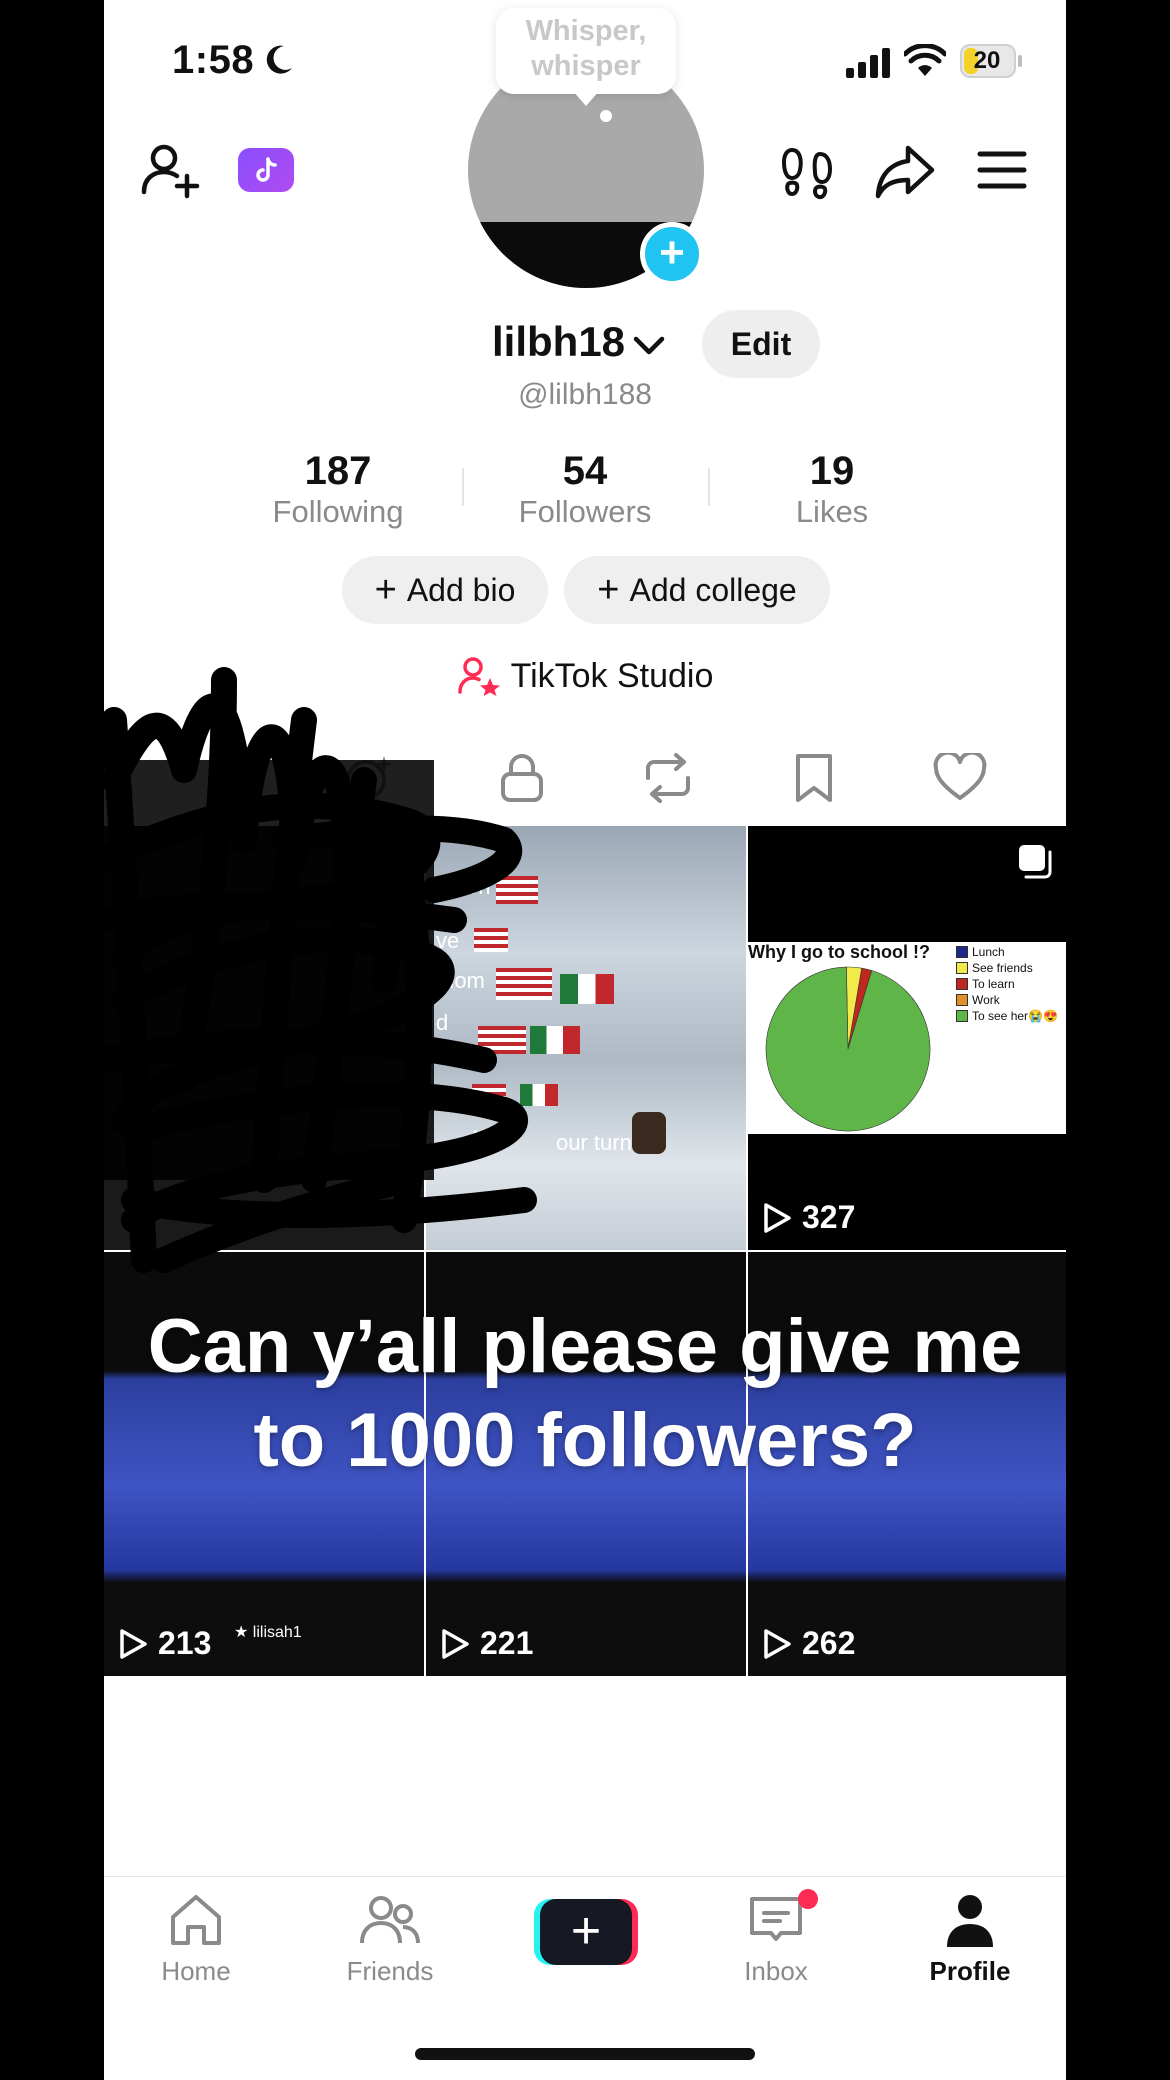  I want to click on nav-profile: Profile, so click(970, 1939).